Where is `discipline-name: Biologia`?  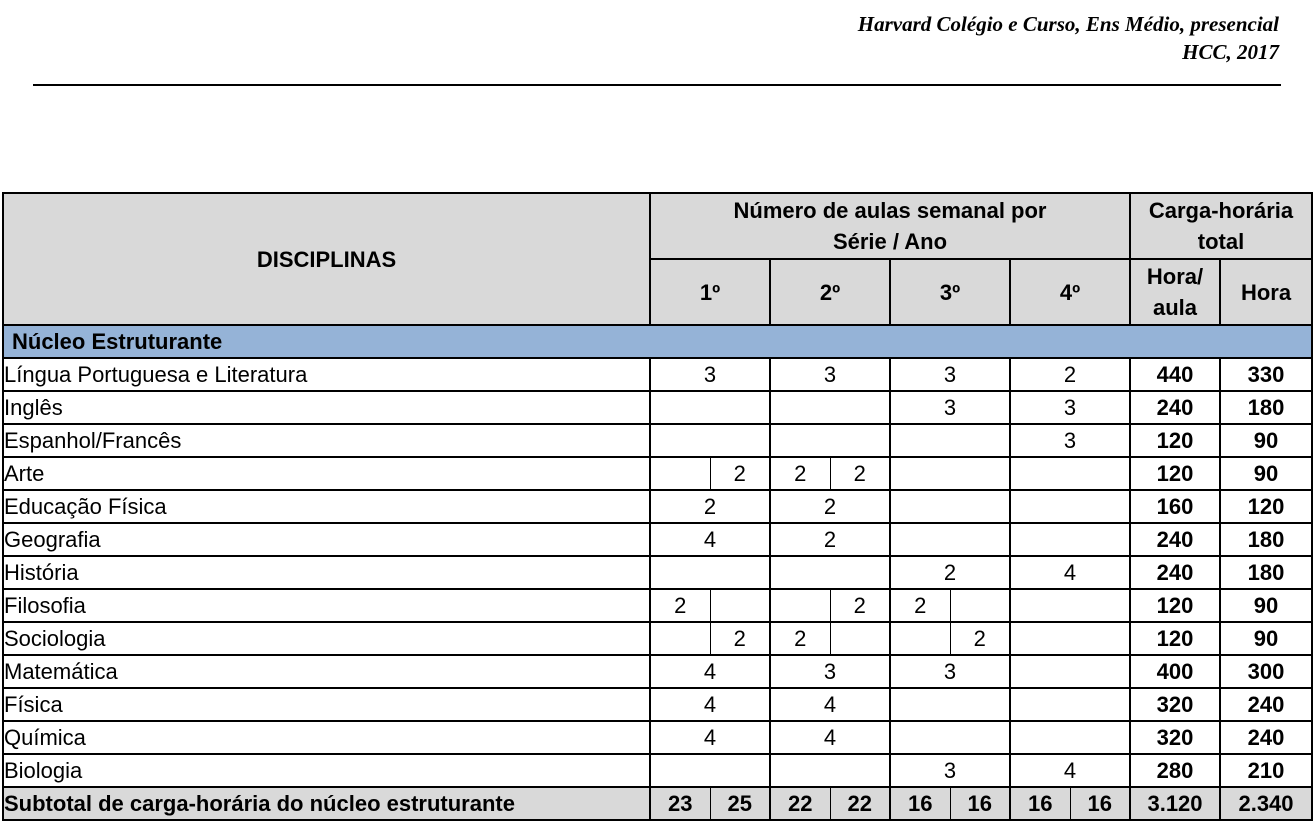 discipline-name: Biologia is located at coordinates (326, 770).